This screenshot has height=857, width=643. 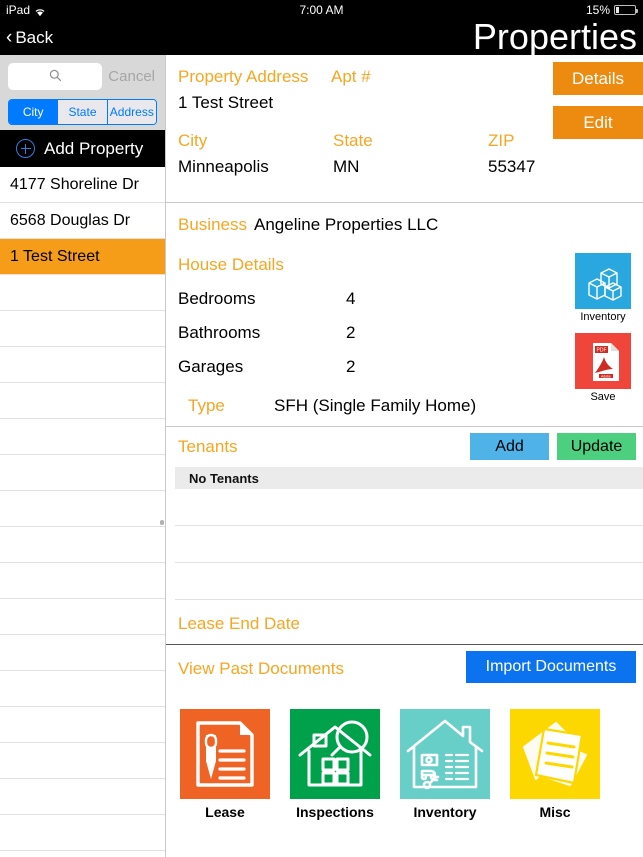 I want to click on segment-address: Address, so click(x=131, y=112).